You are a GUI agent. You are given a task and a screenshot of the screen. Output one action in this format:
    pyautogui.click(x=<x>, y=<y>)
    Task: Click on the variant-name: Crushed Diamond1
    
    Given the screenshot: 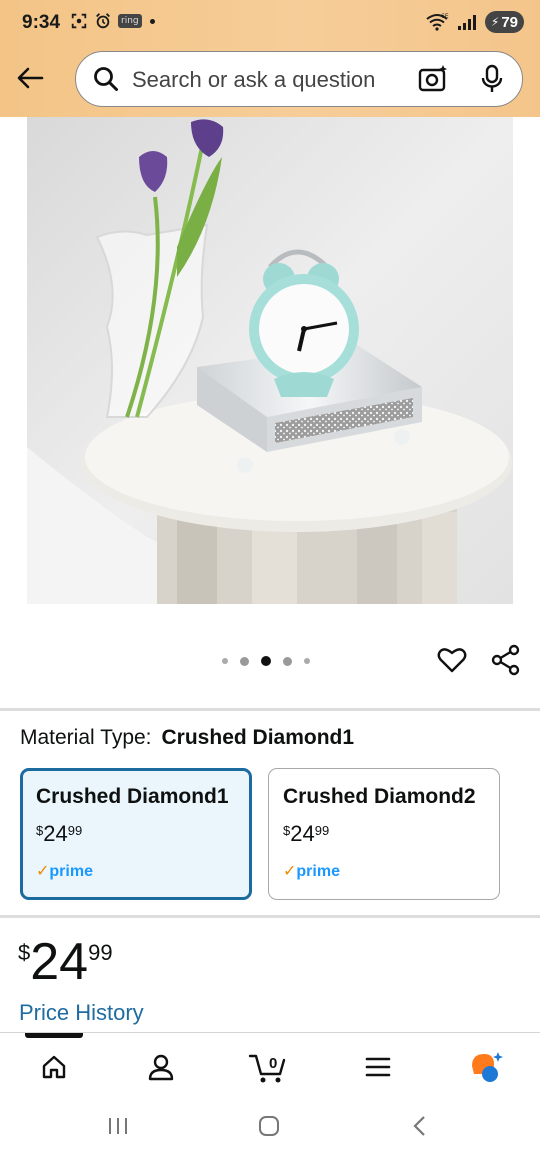 What is the action you would take?
    pyautogui.click(x=132, y=796)
    